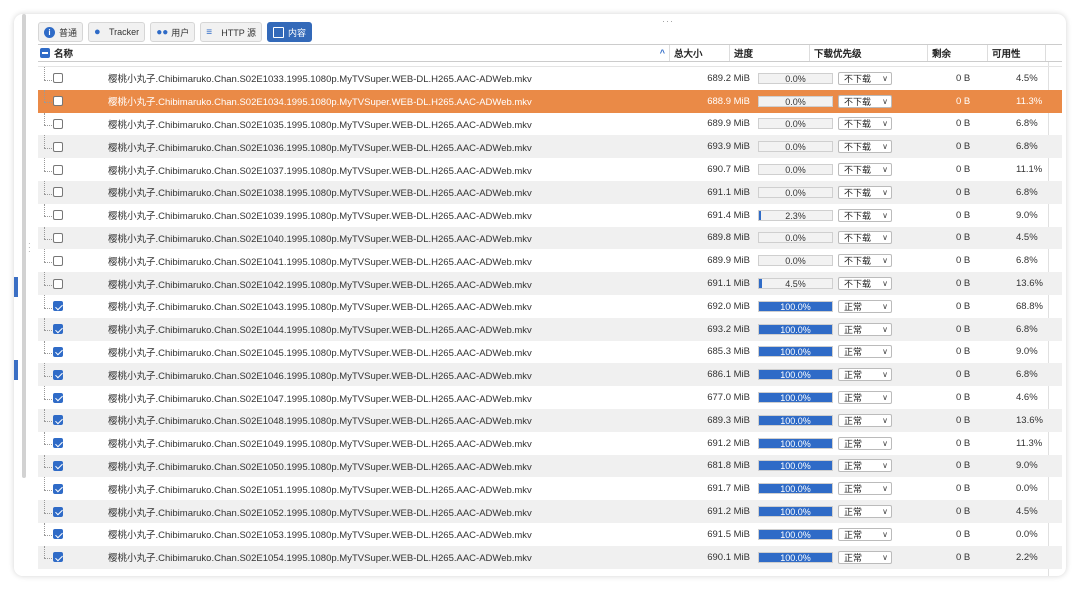 This screenshot has height=590, width=1080. Describe the element at coordinates (770, 53) in the screenshot. I see `column-header-progress: 进度` at that location.